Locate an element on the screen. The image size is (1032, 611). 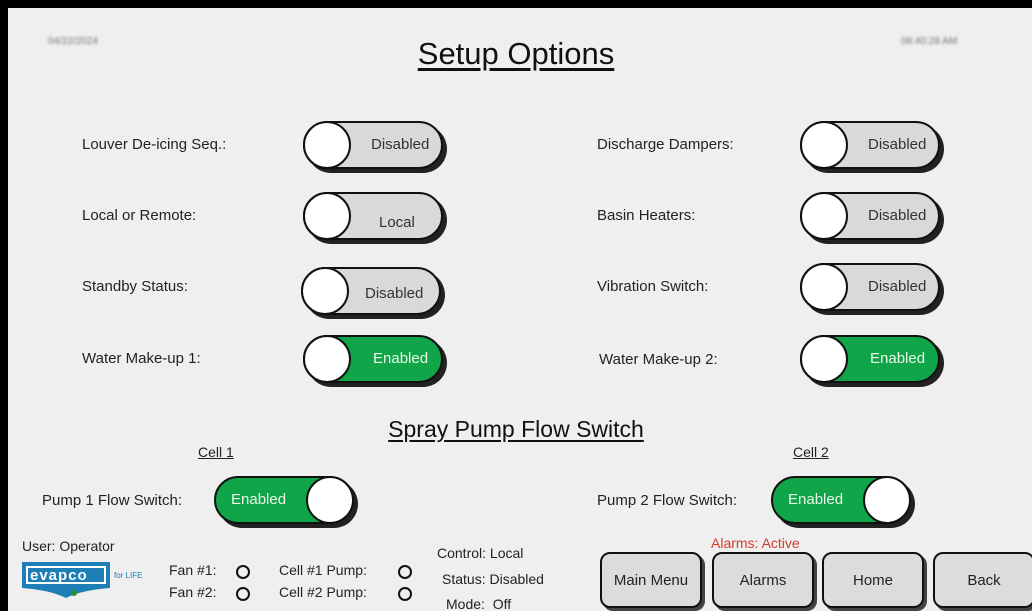
pump-2-flow-label: Pump 2 Flow Switch: is located at coordinates (667, 500).